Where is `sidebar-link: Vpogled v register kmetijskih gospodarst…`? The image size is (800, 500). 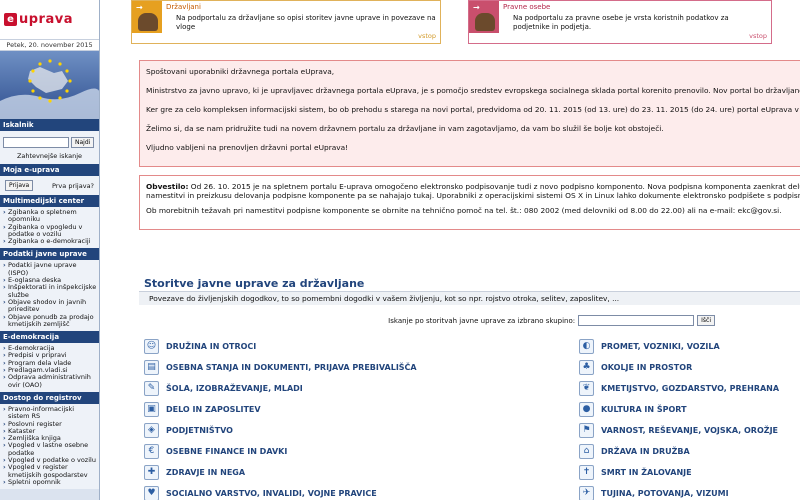
sidebar-link: Vpogled v register kmetijskih gospodarst… is located at coordinates (50, 471).